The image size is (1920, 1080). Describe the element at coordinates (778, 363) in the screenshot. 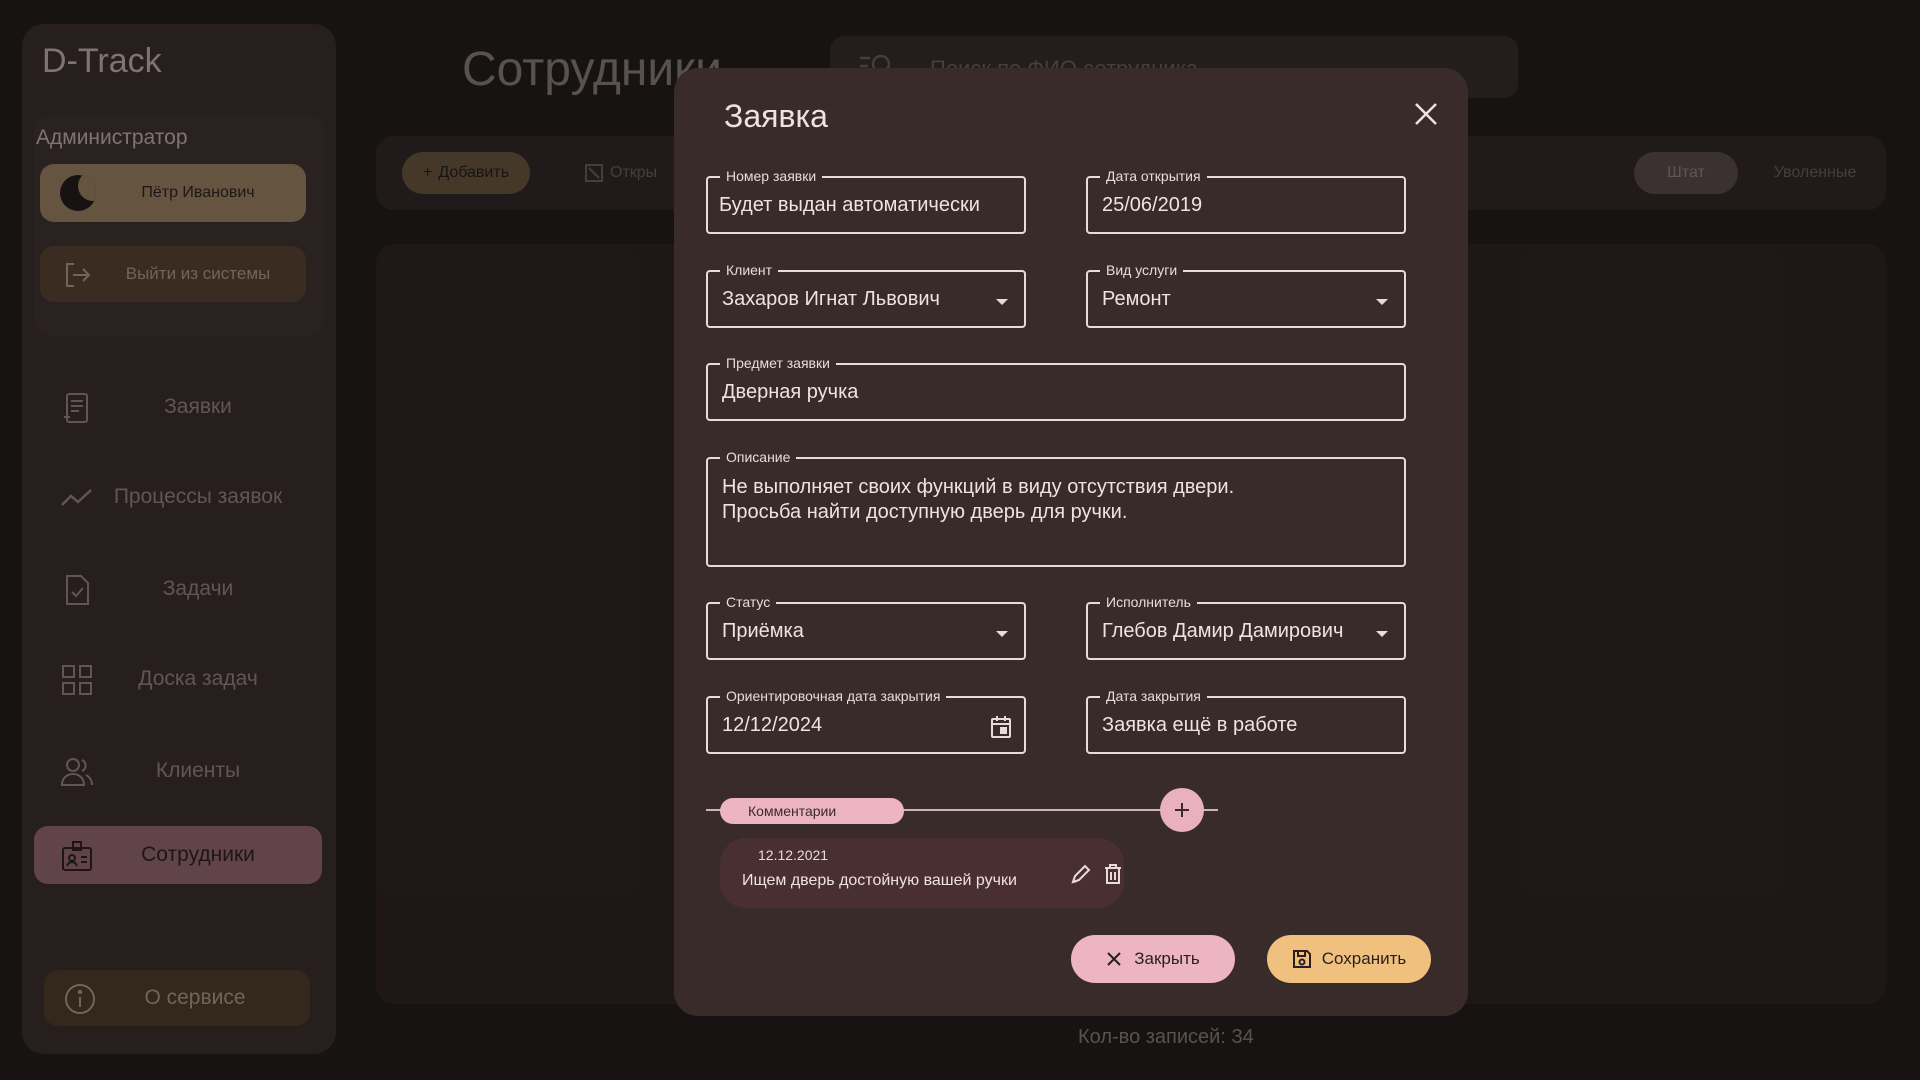

I see `field-label: Предмет заявки` at that location.